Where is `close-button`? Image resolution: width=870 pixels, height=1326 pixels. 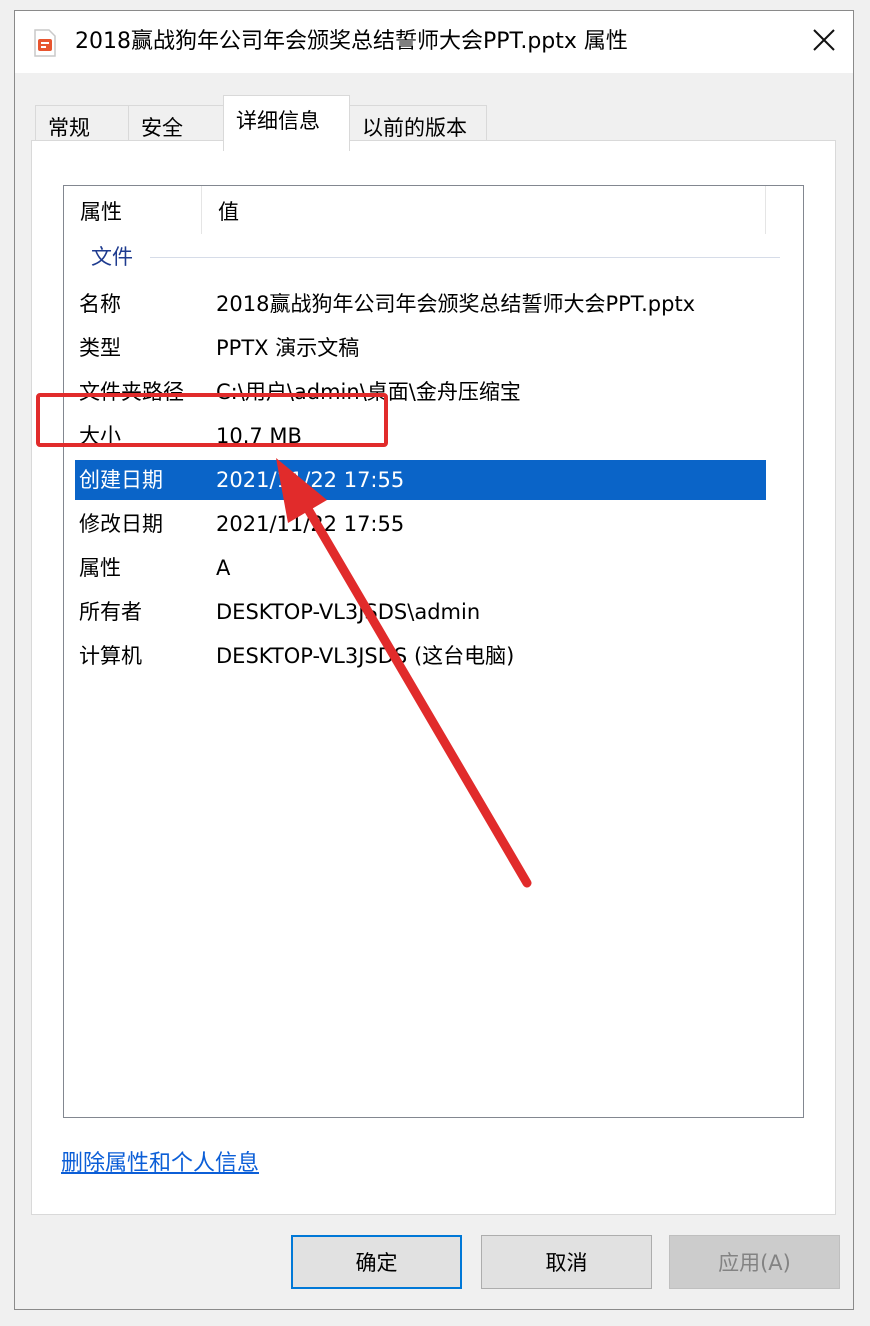 close-button is located at coordinates (824, 40).